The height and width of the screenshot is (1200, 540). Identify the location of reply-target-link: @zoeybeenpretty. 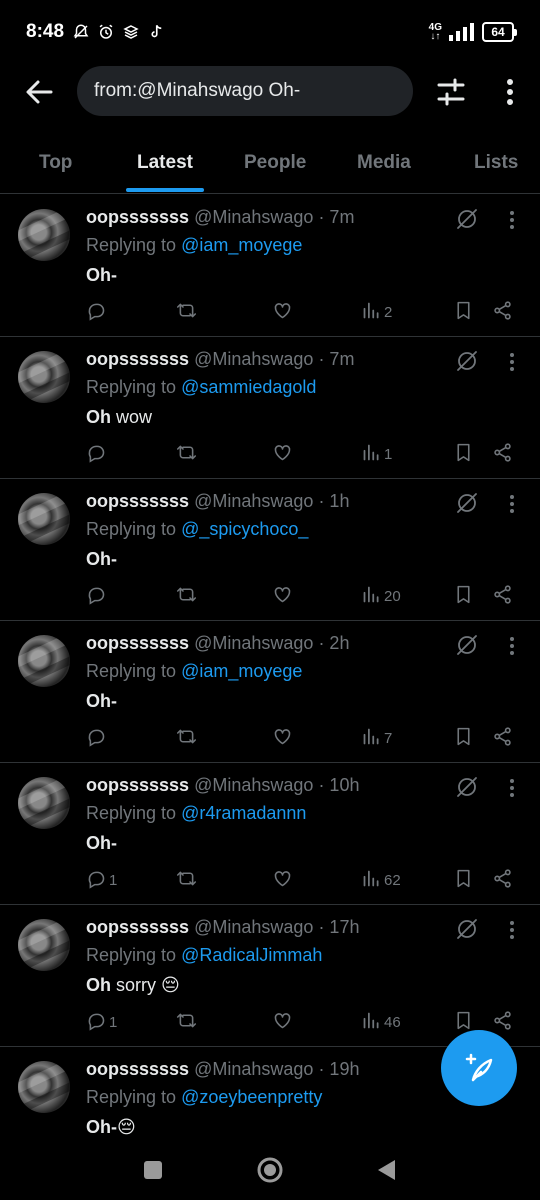
(251, 1097).